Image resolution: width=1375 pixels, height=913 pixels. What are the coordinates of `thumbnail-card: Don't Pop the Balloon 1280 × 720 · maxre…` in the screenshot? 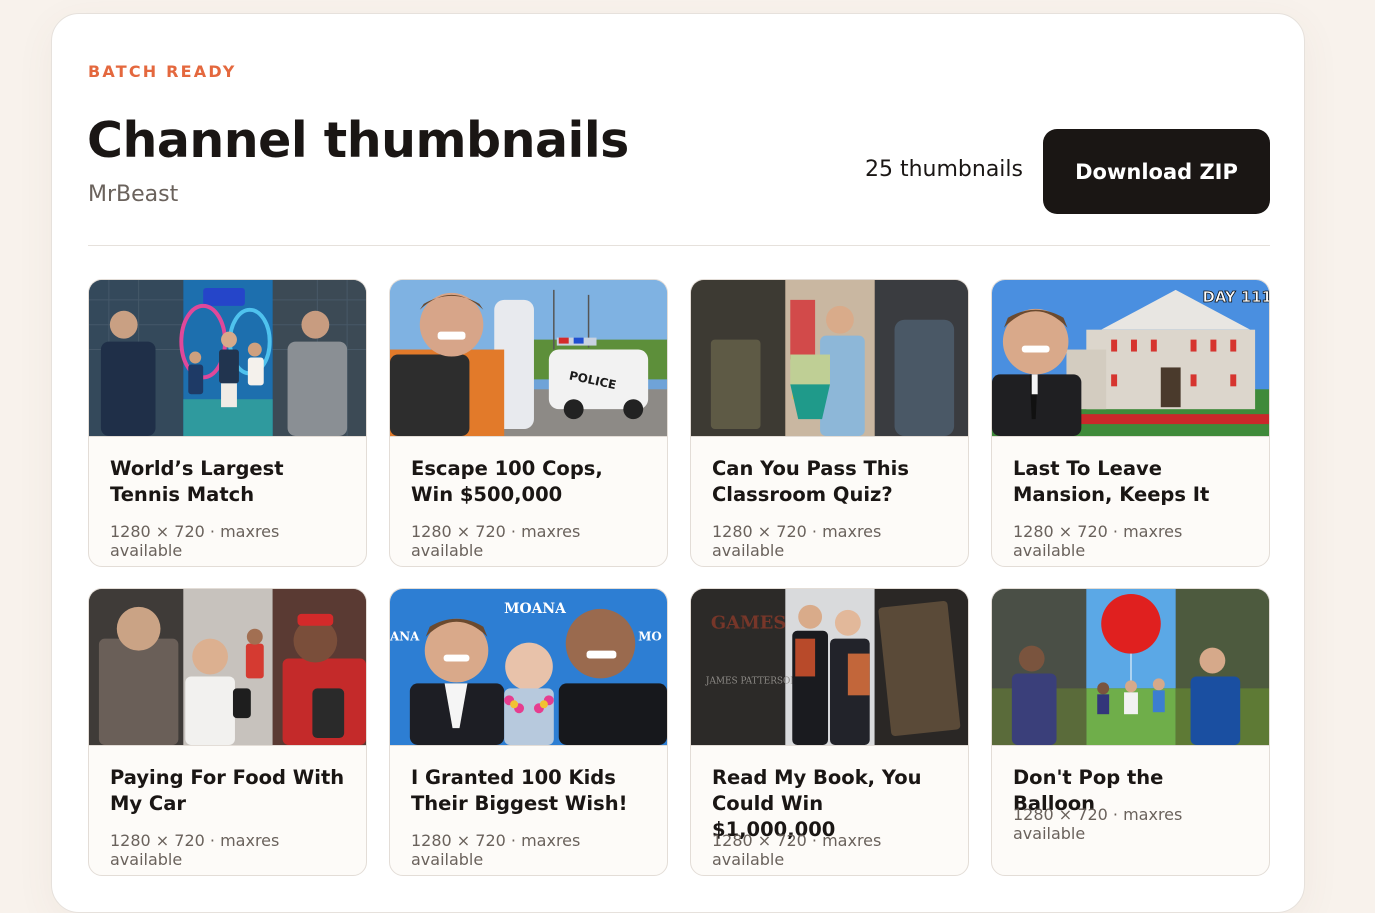 It's located at (1130, 732).